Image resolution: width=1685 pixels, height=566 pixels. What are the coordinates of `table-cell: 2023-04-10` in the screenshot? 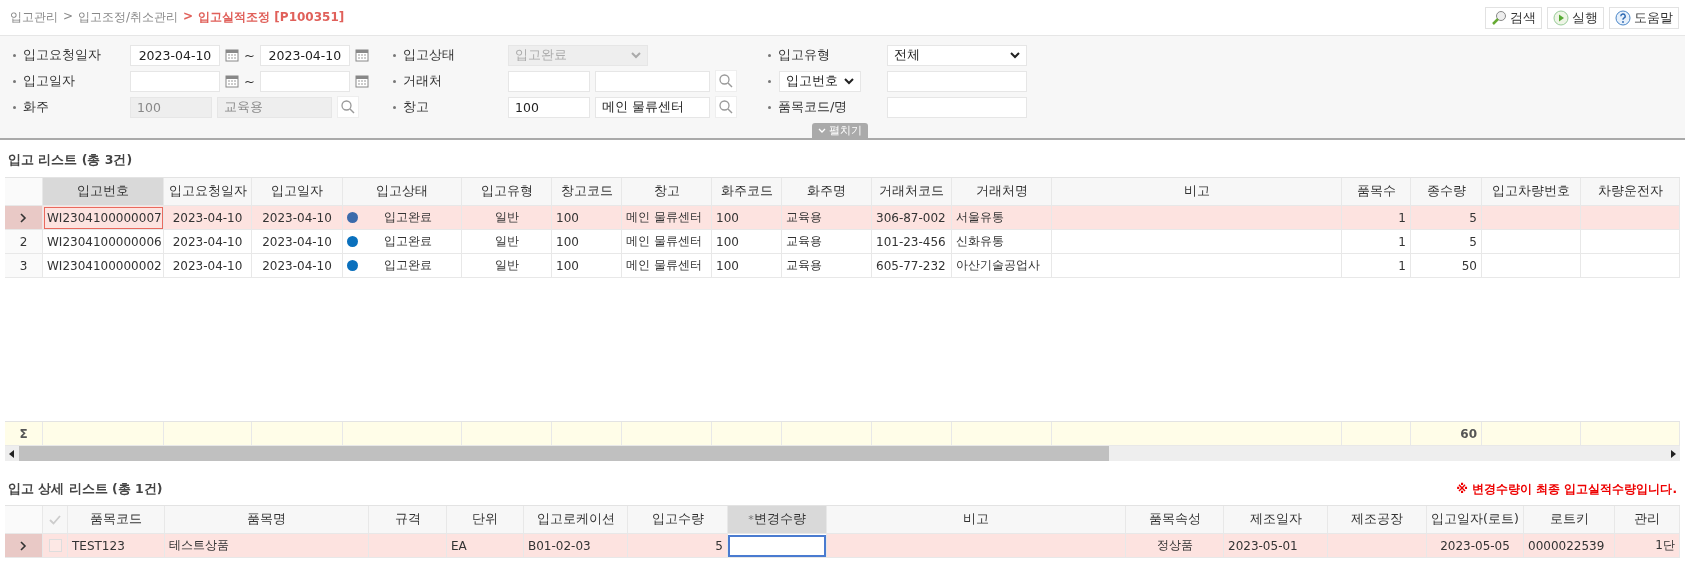 It's located at (297, 218).